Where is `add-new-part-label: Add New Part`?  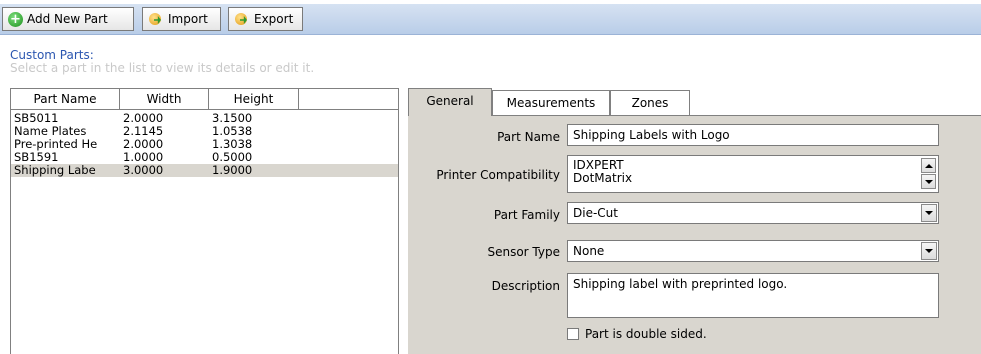 add-new-part-label: Add New Part is located at coordinates (67, 19).